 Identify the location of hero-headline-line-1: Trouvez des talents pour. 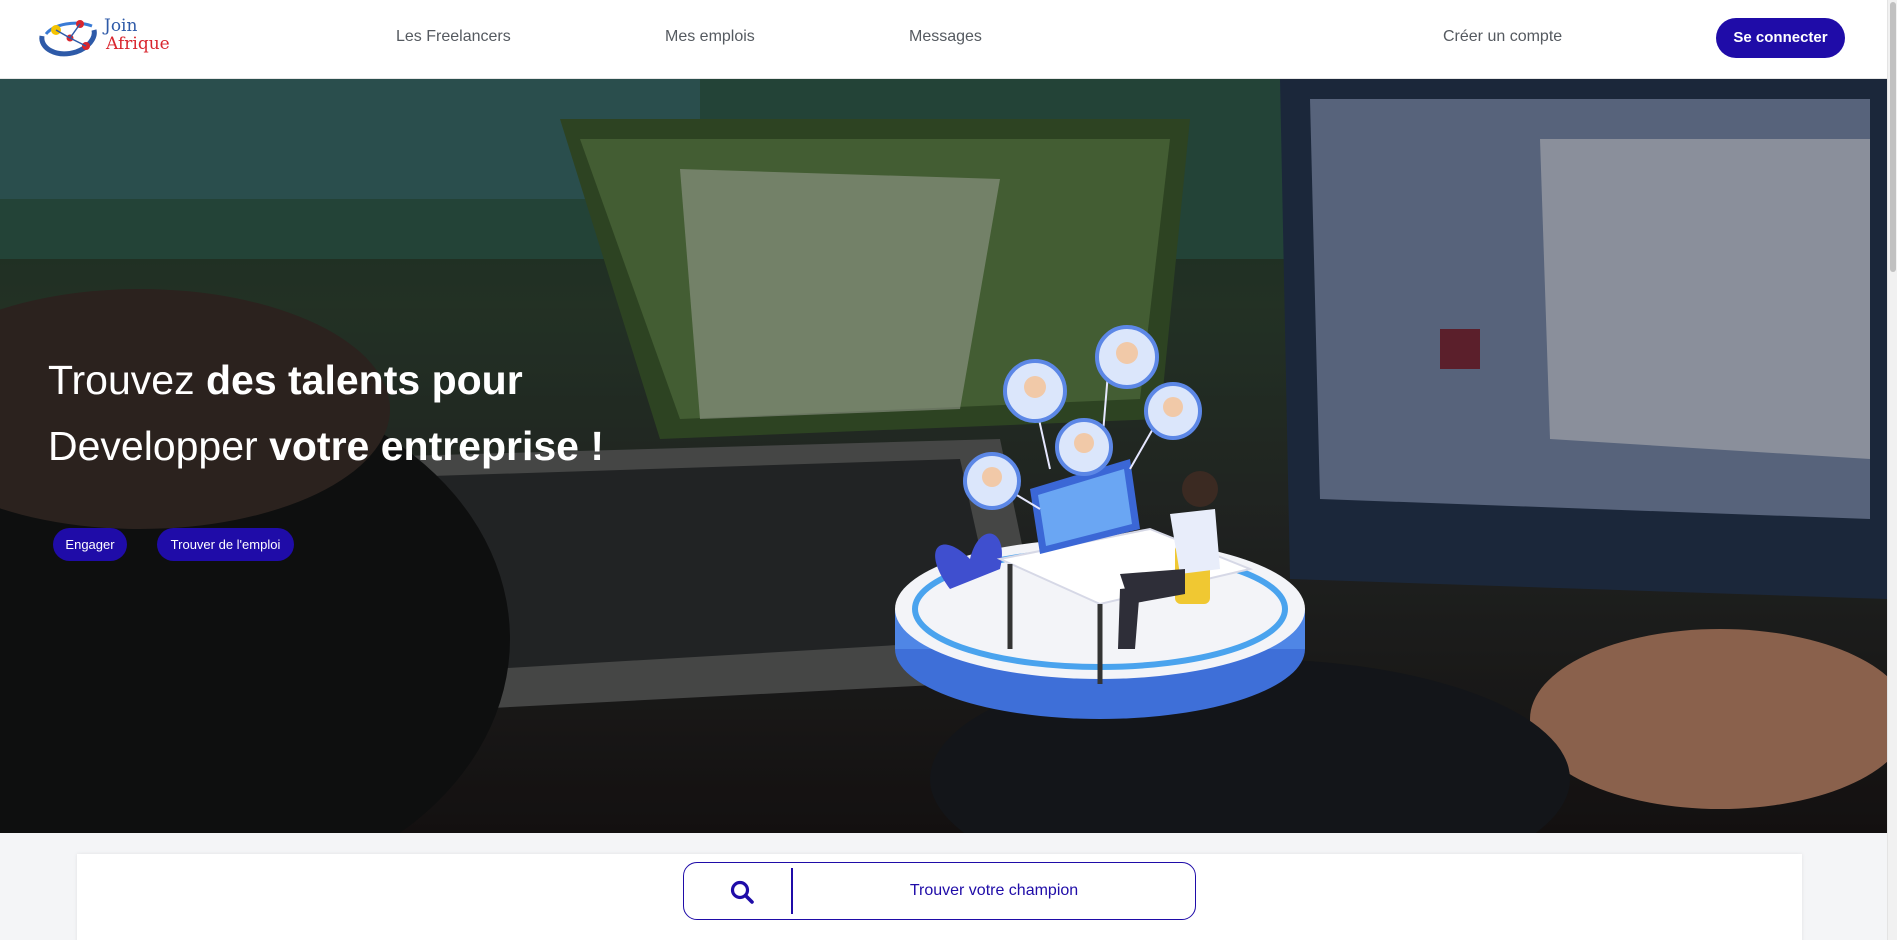
(326, 380).